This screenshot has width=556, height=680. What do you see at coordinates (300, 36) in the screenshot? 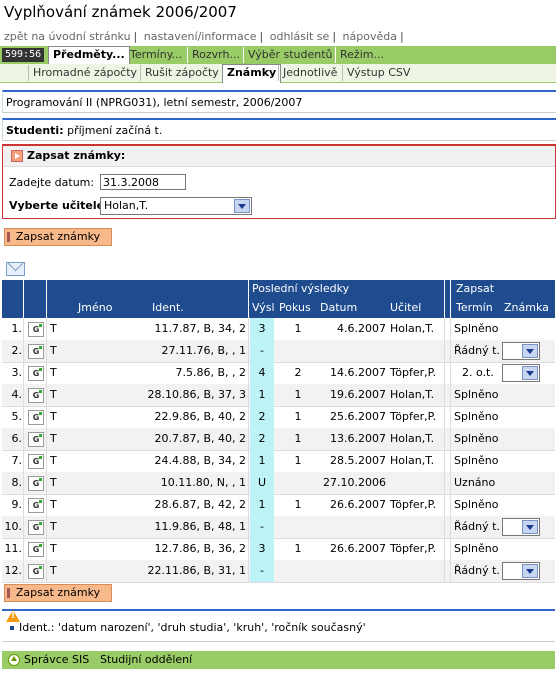
I see `link-logout: odhlásit se` at bounding box center [300, 36].